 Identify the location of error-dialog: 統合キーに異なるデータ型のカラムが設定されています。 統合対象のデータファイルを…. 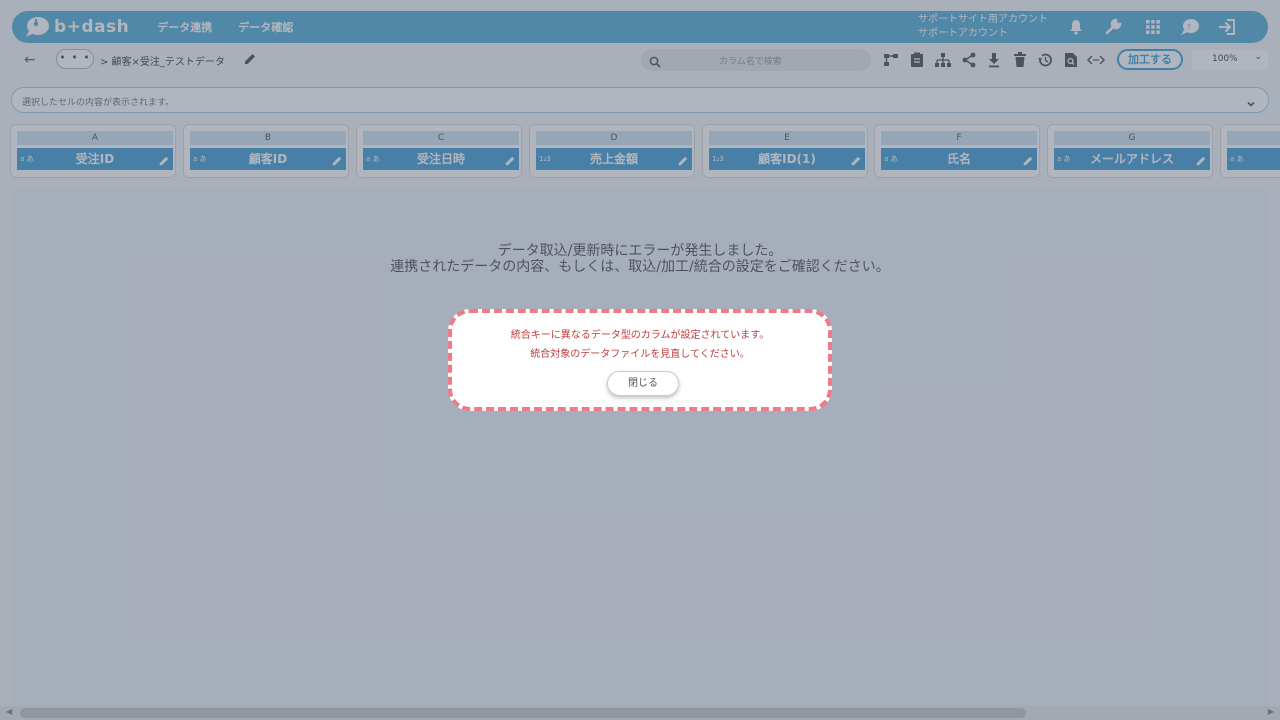
(640, 360).